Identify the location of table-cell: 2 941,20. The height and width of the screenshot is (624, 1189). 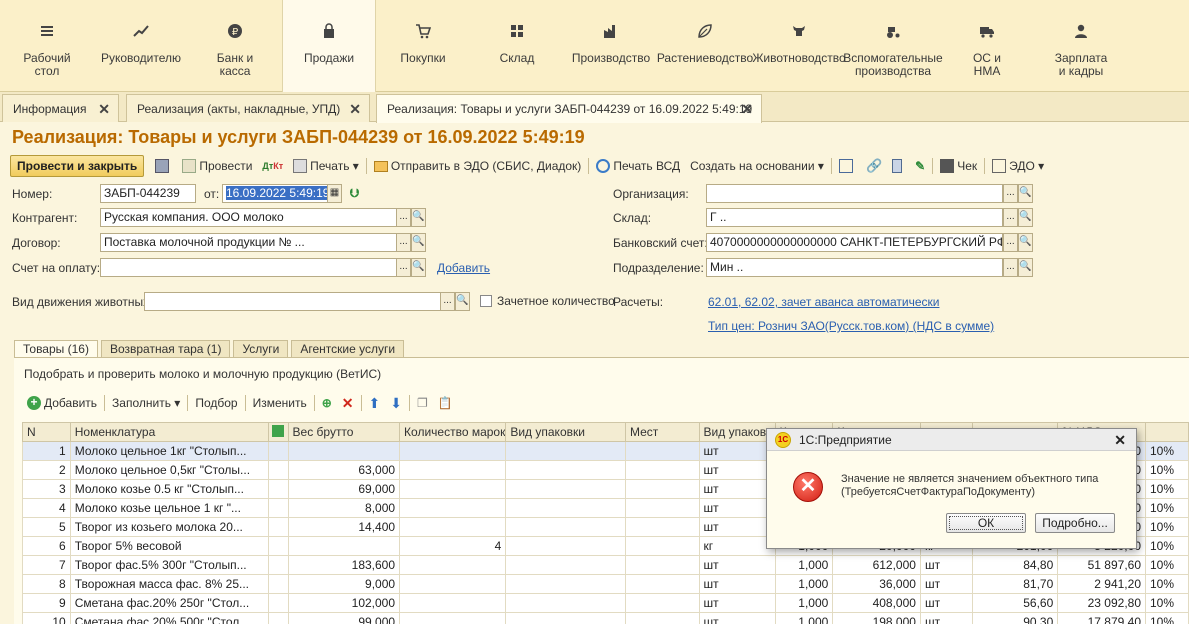
(1101, 584).